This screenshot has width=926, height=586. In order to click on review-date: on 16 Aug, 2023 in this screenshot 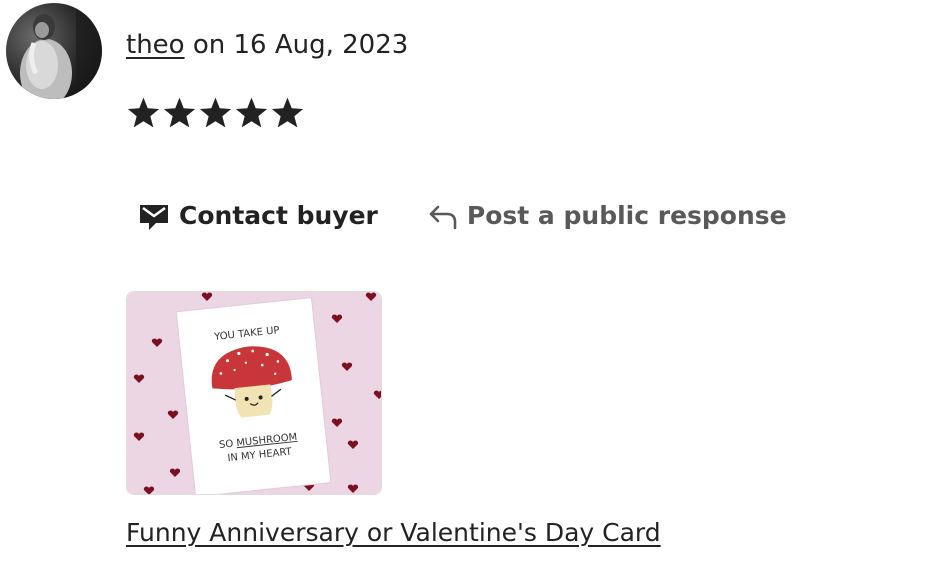, I will do `click(296, 45)`.